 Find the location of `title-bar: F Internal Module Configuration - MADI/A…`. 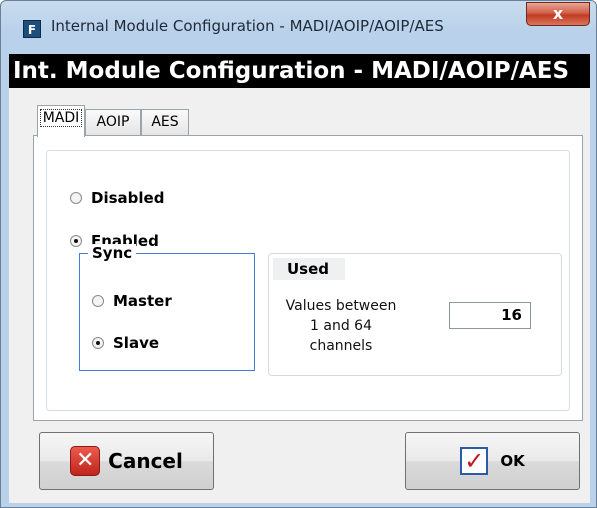

title-bar: F Internal Module Configuration - MADI/A… is located at coordinates (298, 26).